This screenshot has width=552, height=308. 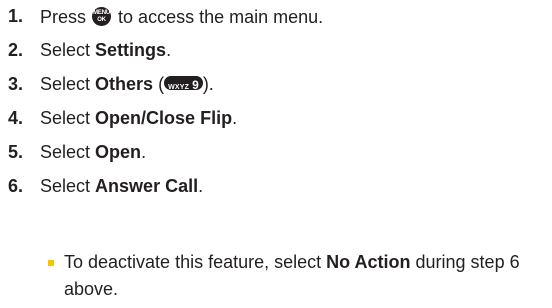 I want to click on menu-option-open: Open, so click(x=118, y=152).